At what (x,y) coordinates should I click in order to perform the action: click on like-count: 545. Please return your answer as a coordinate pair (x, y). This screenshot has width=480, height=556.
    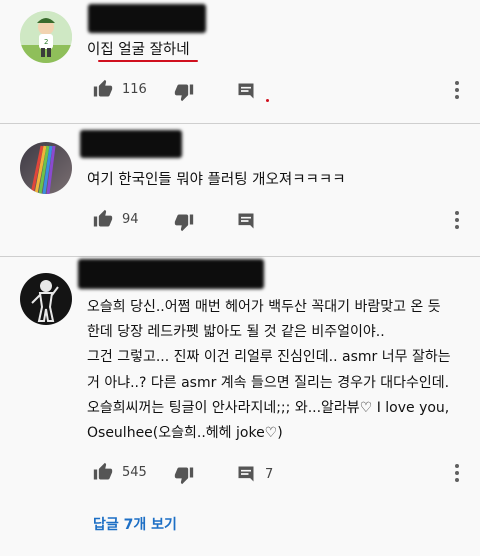
    Looking at the image, I should click on (134, 472).